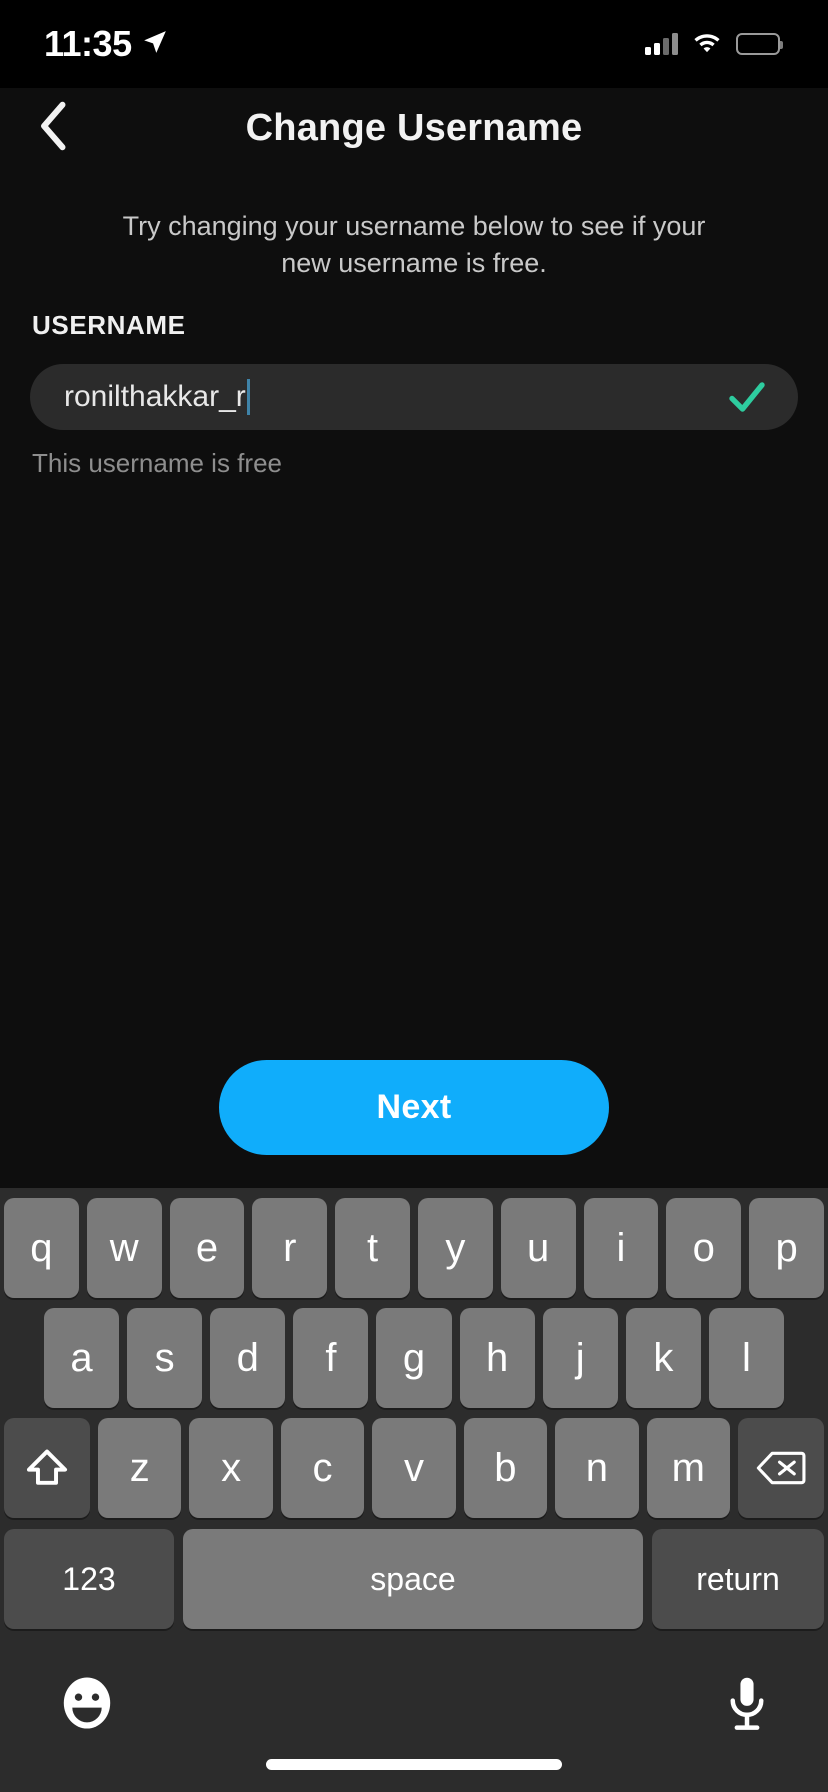 Image resolution: width=828 pixels, height=1792 pixels. What do you see at coordinates (322, 1468) in the screenshot?
I see `key-c: c` at bounding box center [322, 1468].